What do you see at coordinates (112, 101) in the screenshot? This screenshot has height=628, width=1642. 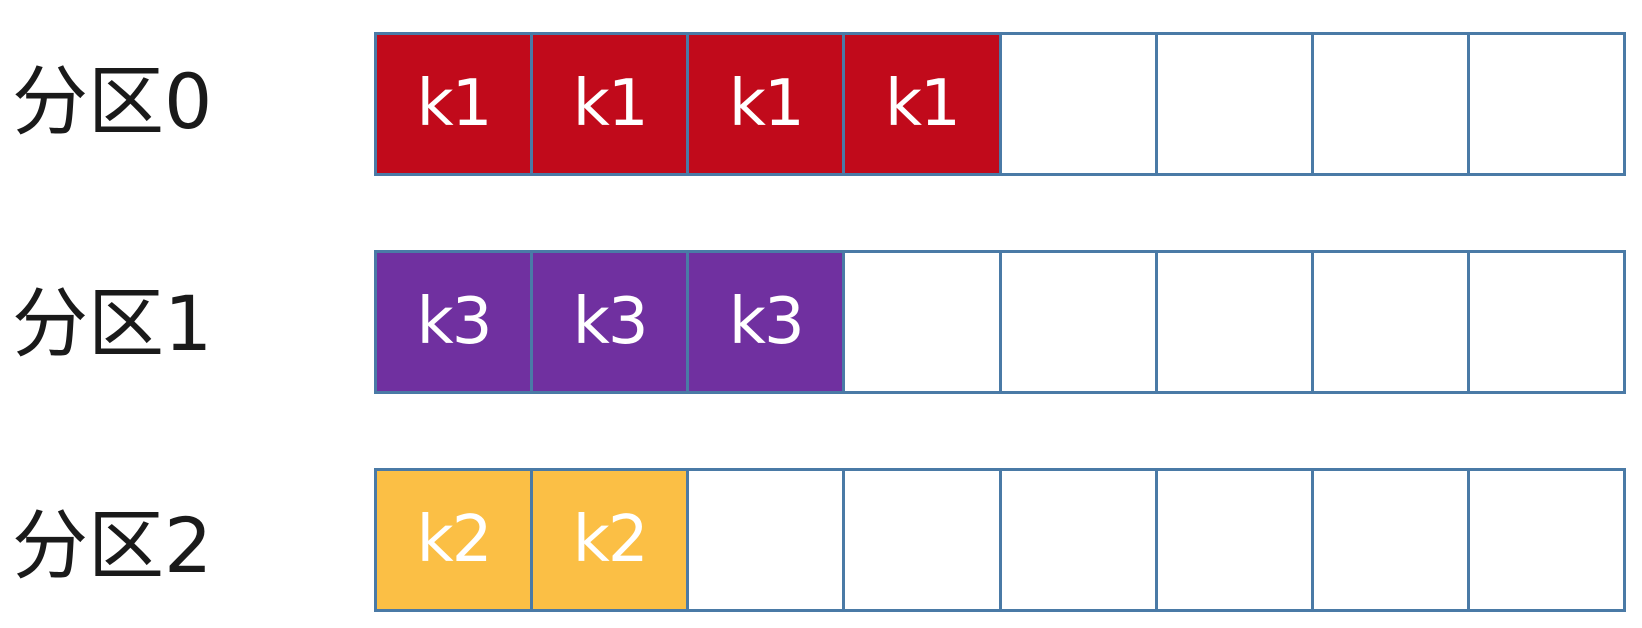 I see `partition-0-label: 分区0` at bounding box center [112, 101].